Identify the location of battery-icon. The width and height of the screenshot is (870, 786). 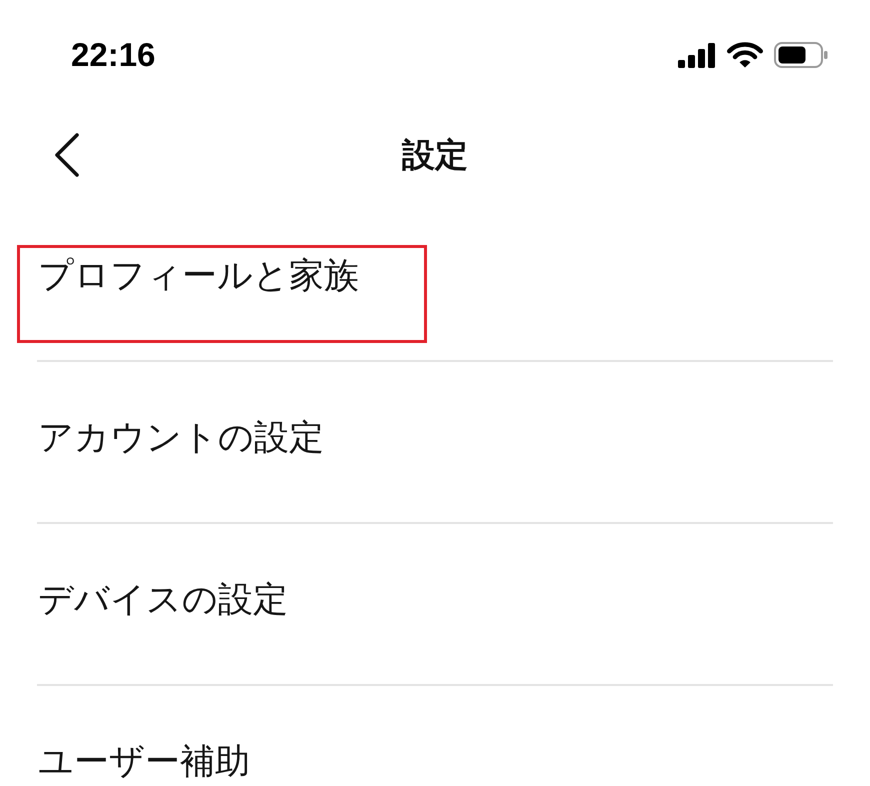
(801, 55).